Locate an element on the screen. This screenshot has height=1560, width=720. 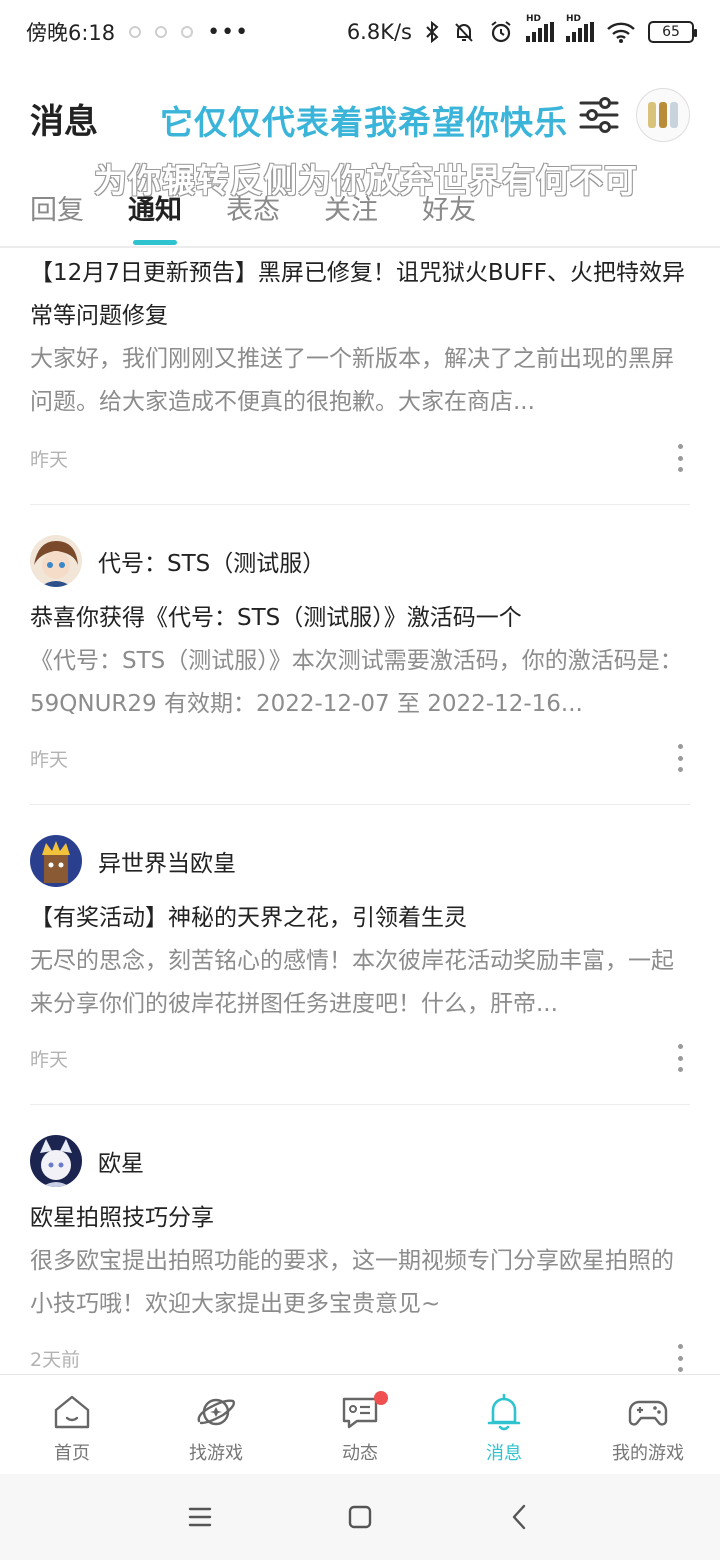
user-avatar is located at coordinates (663, 115).